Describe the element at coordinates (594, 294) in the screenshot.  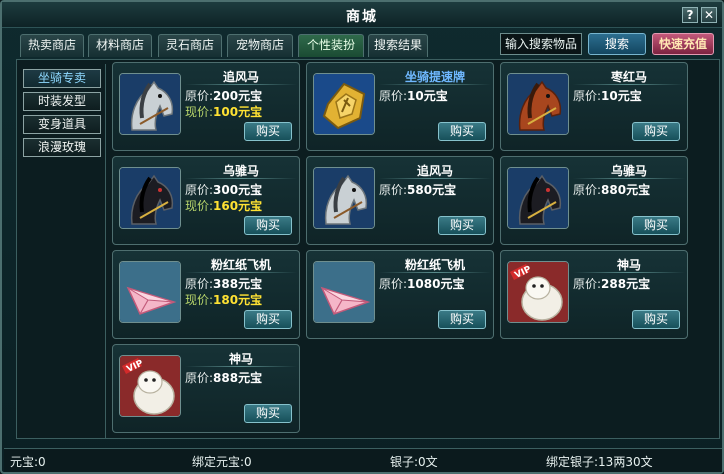
I see `item-card: VIP 神马 原价:288元宝 购买` at that location.